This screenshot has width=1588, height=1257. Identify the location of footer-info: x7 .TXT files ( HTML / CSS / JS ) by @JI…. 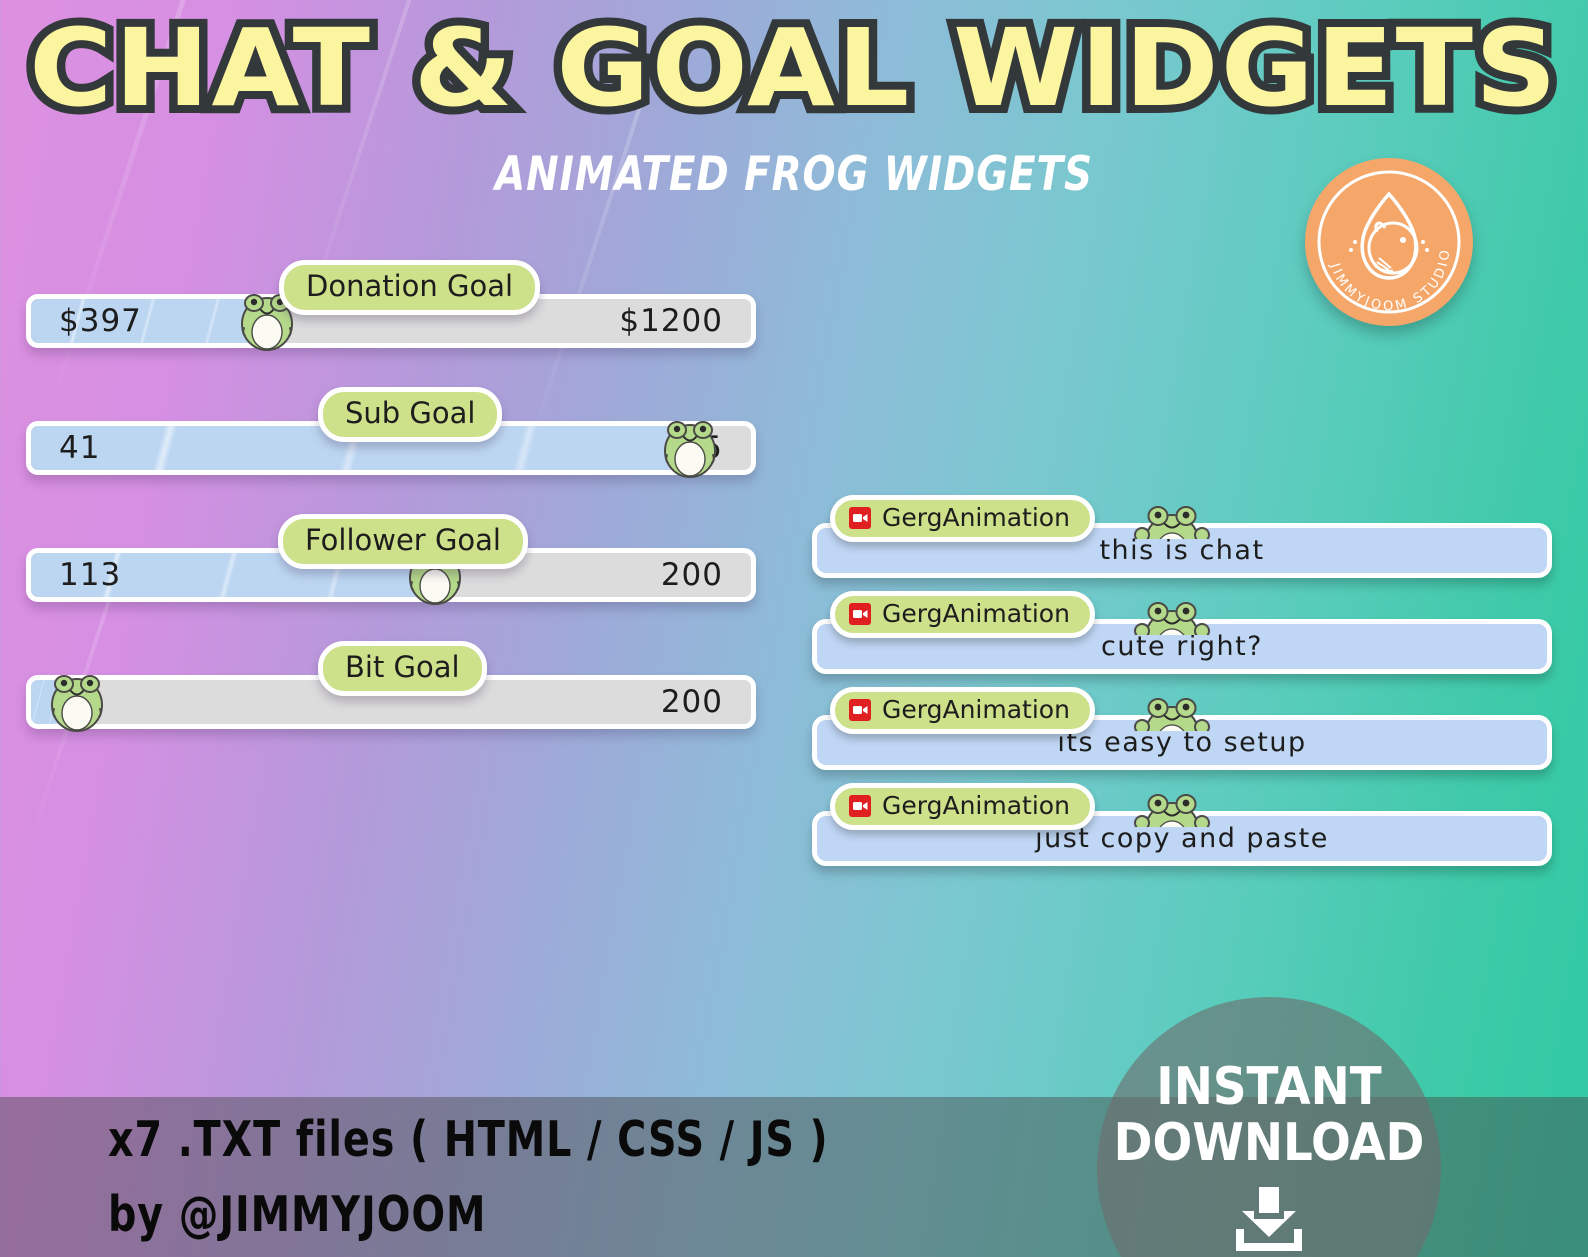
(468, 1177).